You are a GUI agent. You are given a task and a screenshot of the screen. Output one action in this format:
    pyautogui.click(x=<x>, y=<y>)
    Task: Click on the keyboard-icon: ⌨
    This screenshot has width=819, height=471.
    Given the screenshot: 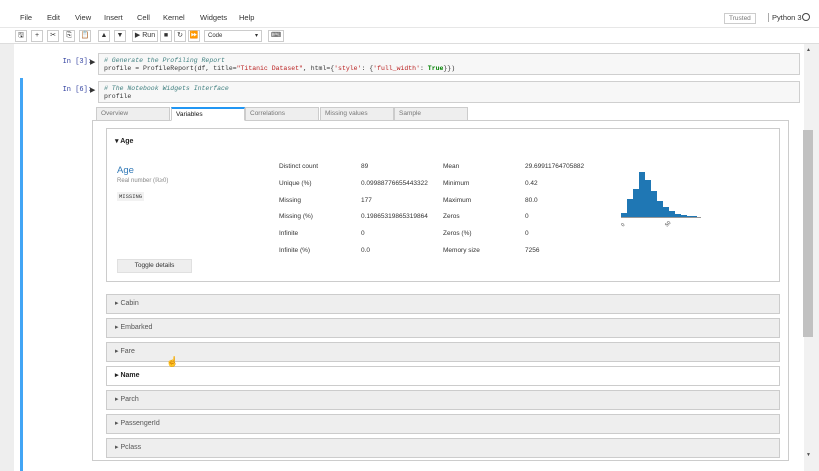 What is the action you would take?
    pyautogui.click(x=276, y=36)
    